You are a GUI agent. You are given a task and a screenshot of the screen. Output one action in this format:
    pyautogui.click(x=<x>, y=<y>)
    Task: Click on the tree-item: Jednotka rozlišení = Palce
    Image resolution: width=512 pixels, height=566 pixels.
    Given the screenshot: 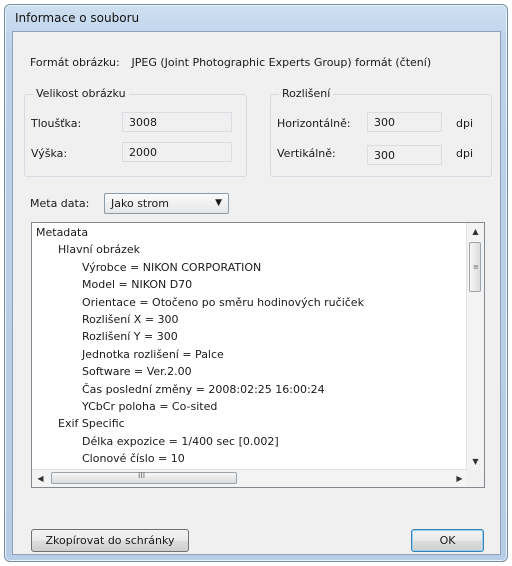 What is the action you would take?
    pyautogui.click(x=251, y=354)
    